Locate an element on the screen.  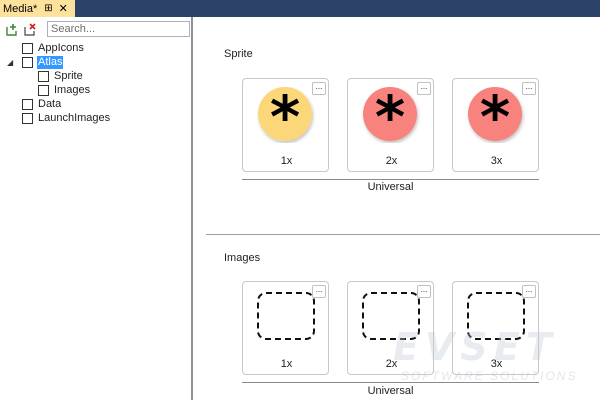
section-title-images: Images is located at coordinates (242, 258).